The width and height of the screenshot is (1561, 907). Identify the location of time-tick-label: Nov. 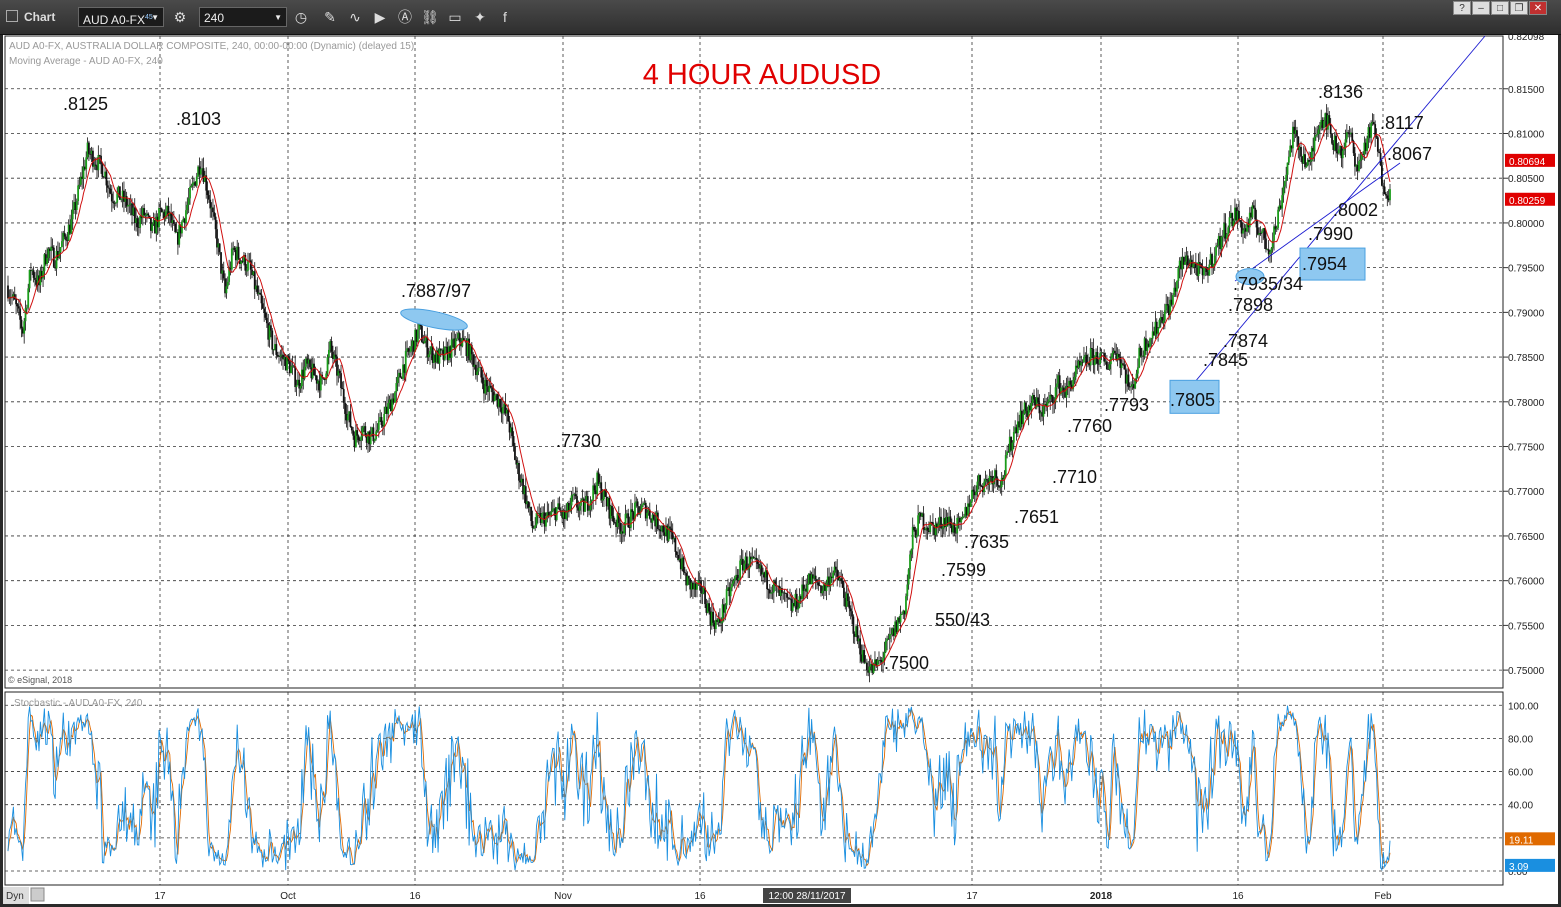
(563, 896).